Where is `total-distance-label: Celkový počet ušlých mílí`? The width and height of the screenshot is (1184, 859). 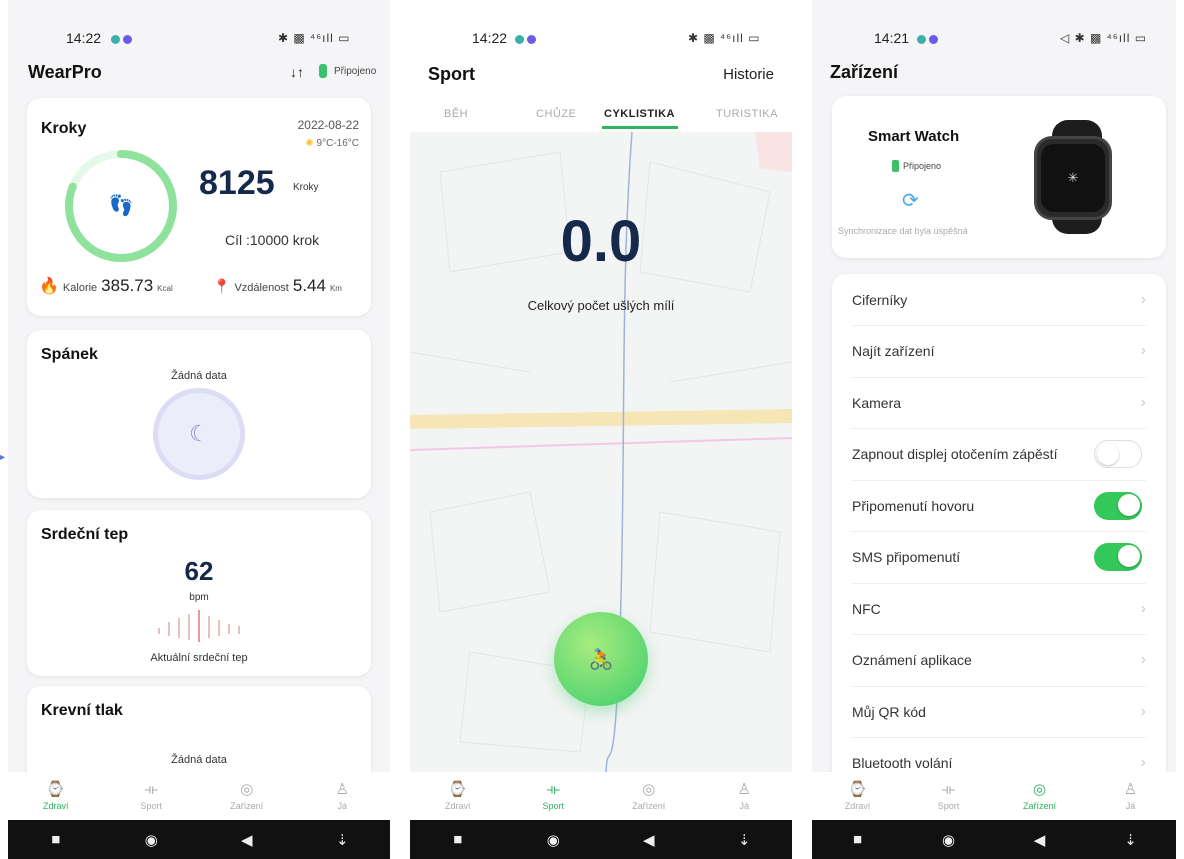
total-distance-label: Celkový počet ušlých mílí is located at coordinates (601, 305).